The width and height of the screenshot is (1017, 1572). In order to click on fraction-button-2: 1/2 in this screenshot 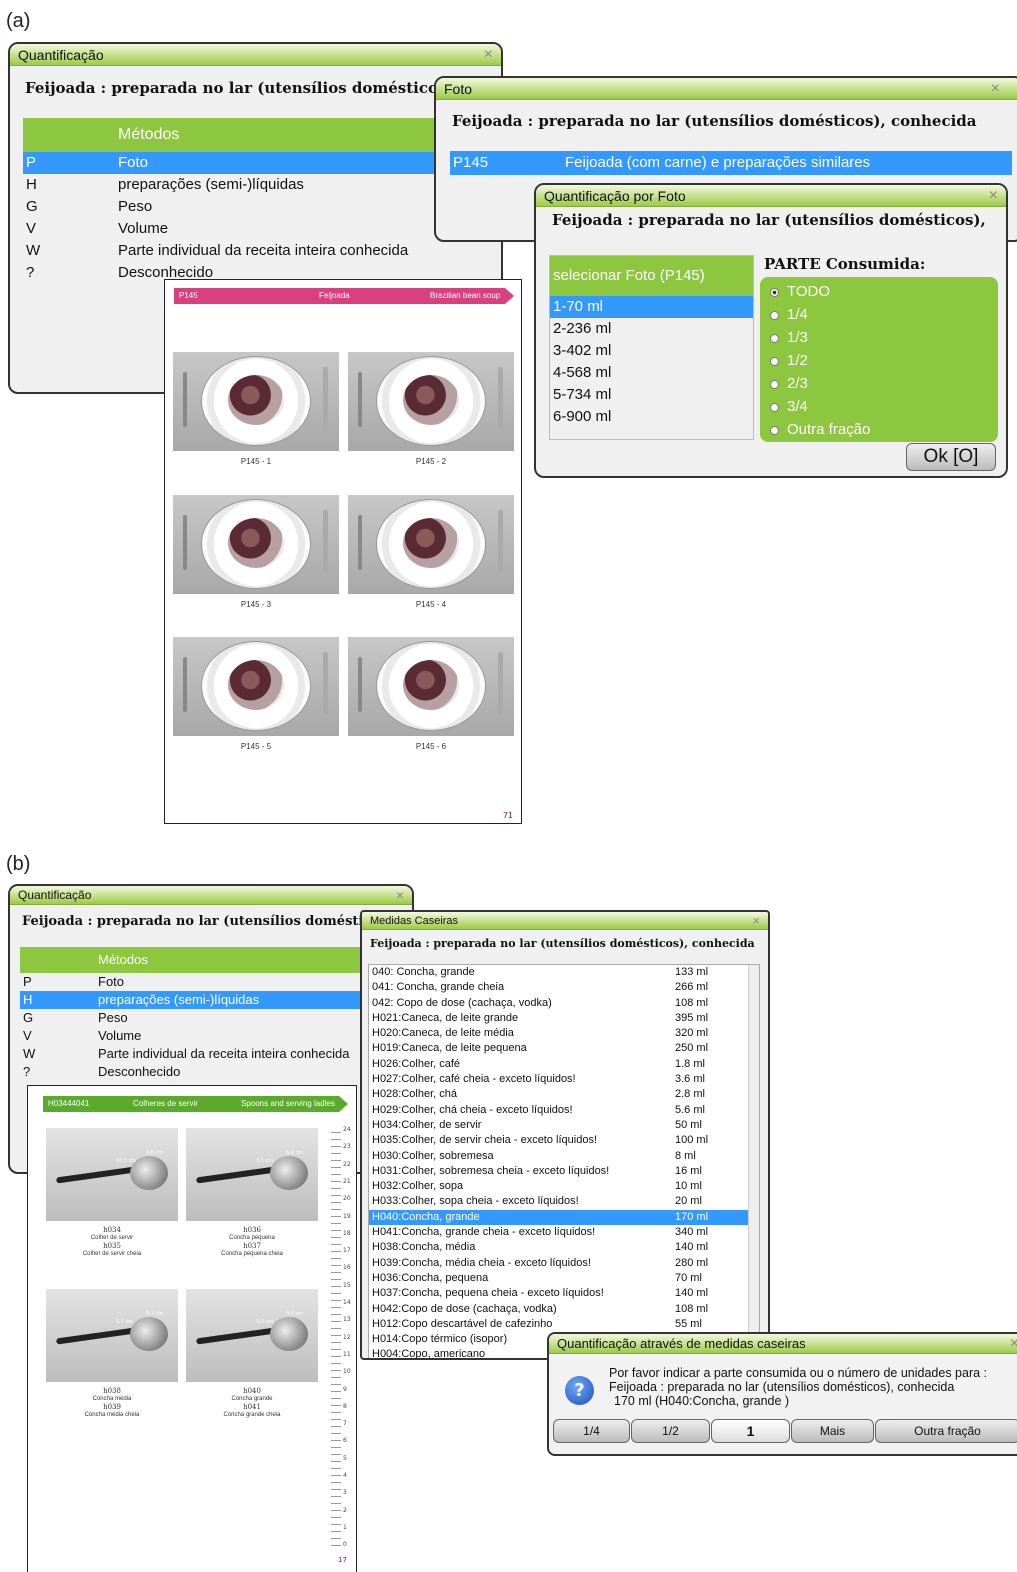, I will do `click(670, 1431)`.